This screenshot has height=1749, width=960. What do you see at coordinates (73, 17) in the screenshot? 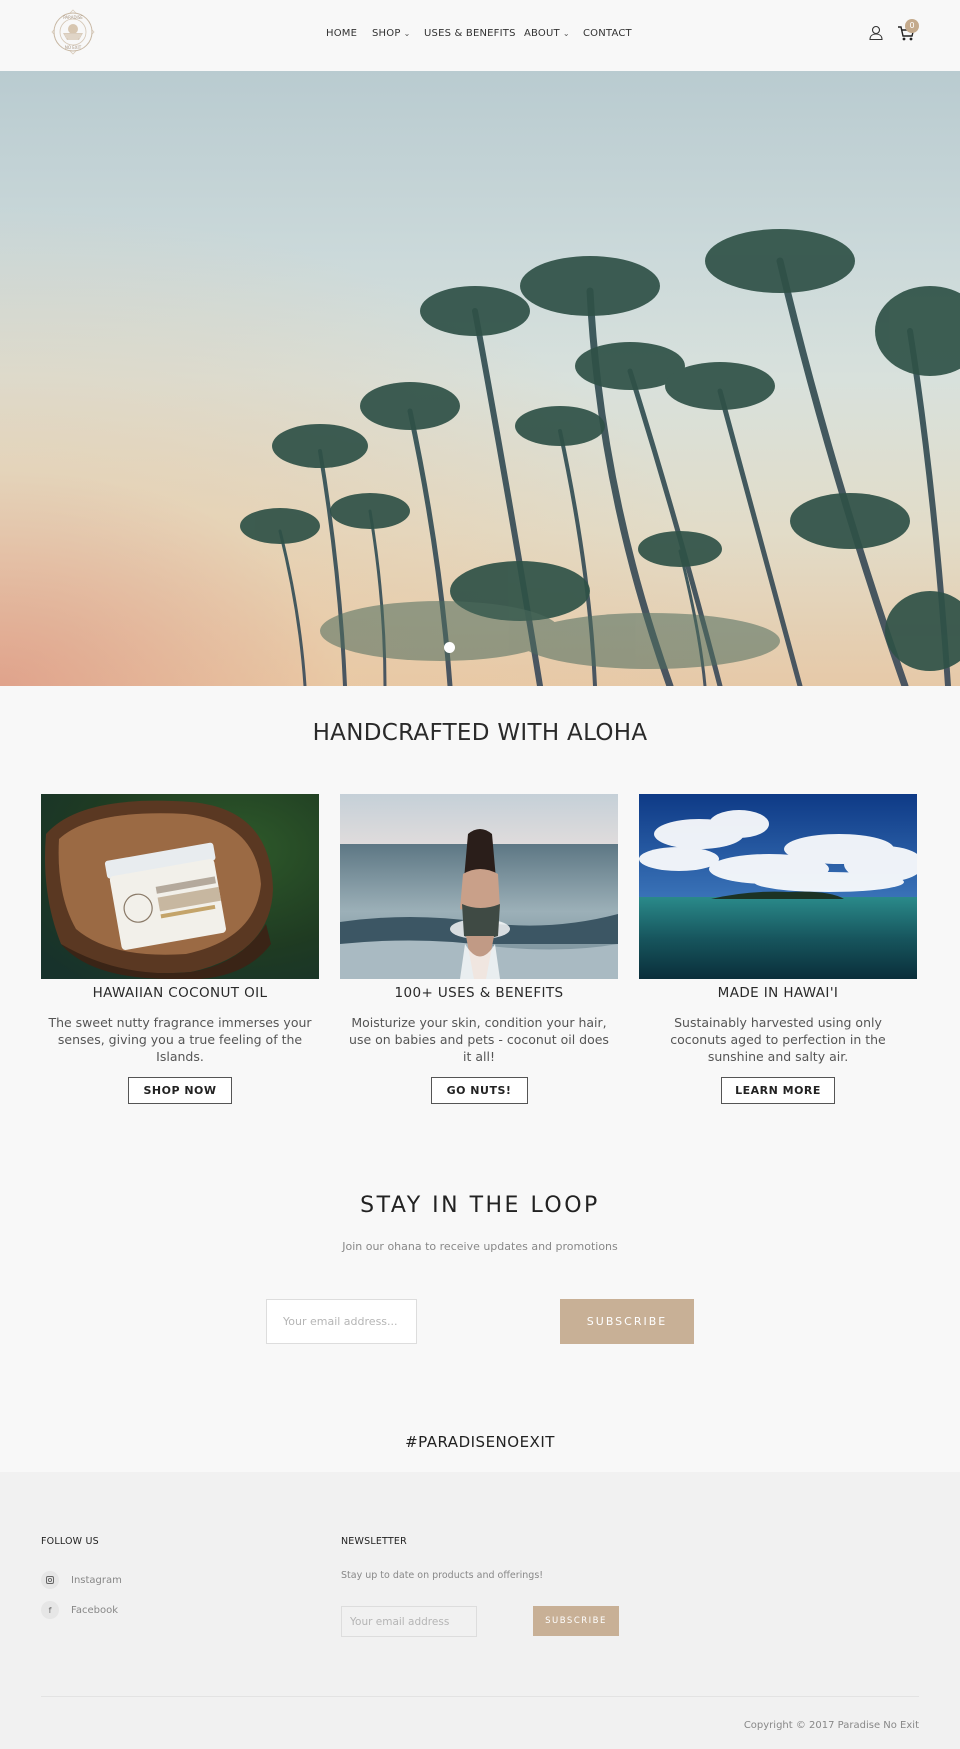
I see `svg-text: PARADISE` at bounding box center [73, 17].